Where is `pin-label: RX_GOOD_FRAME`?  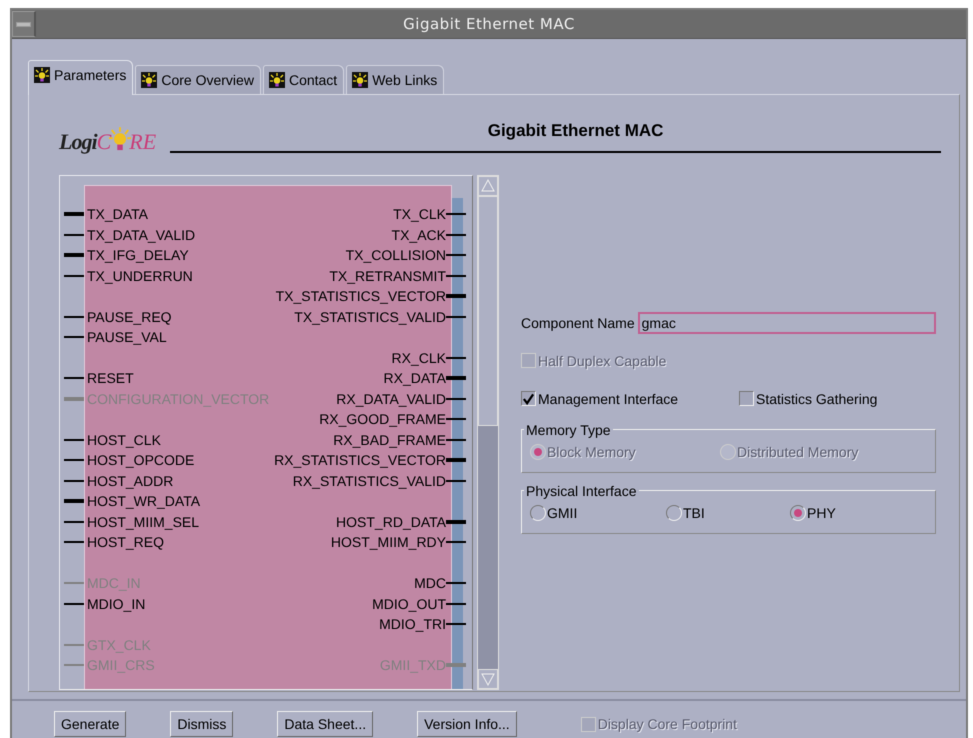 pin-label: RX_GOOD_FRAME is located at coordinates (382, 419).